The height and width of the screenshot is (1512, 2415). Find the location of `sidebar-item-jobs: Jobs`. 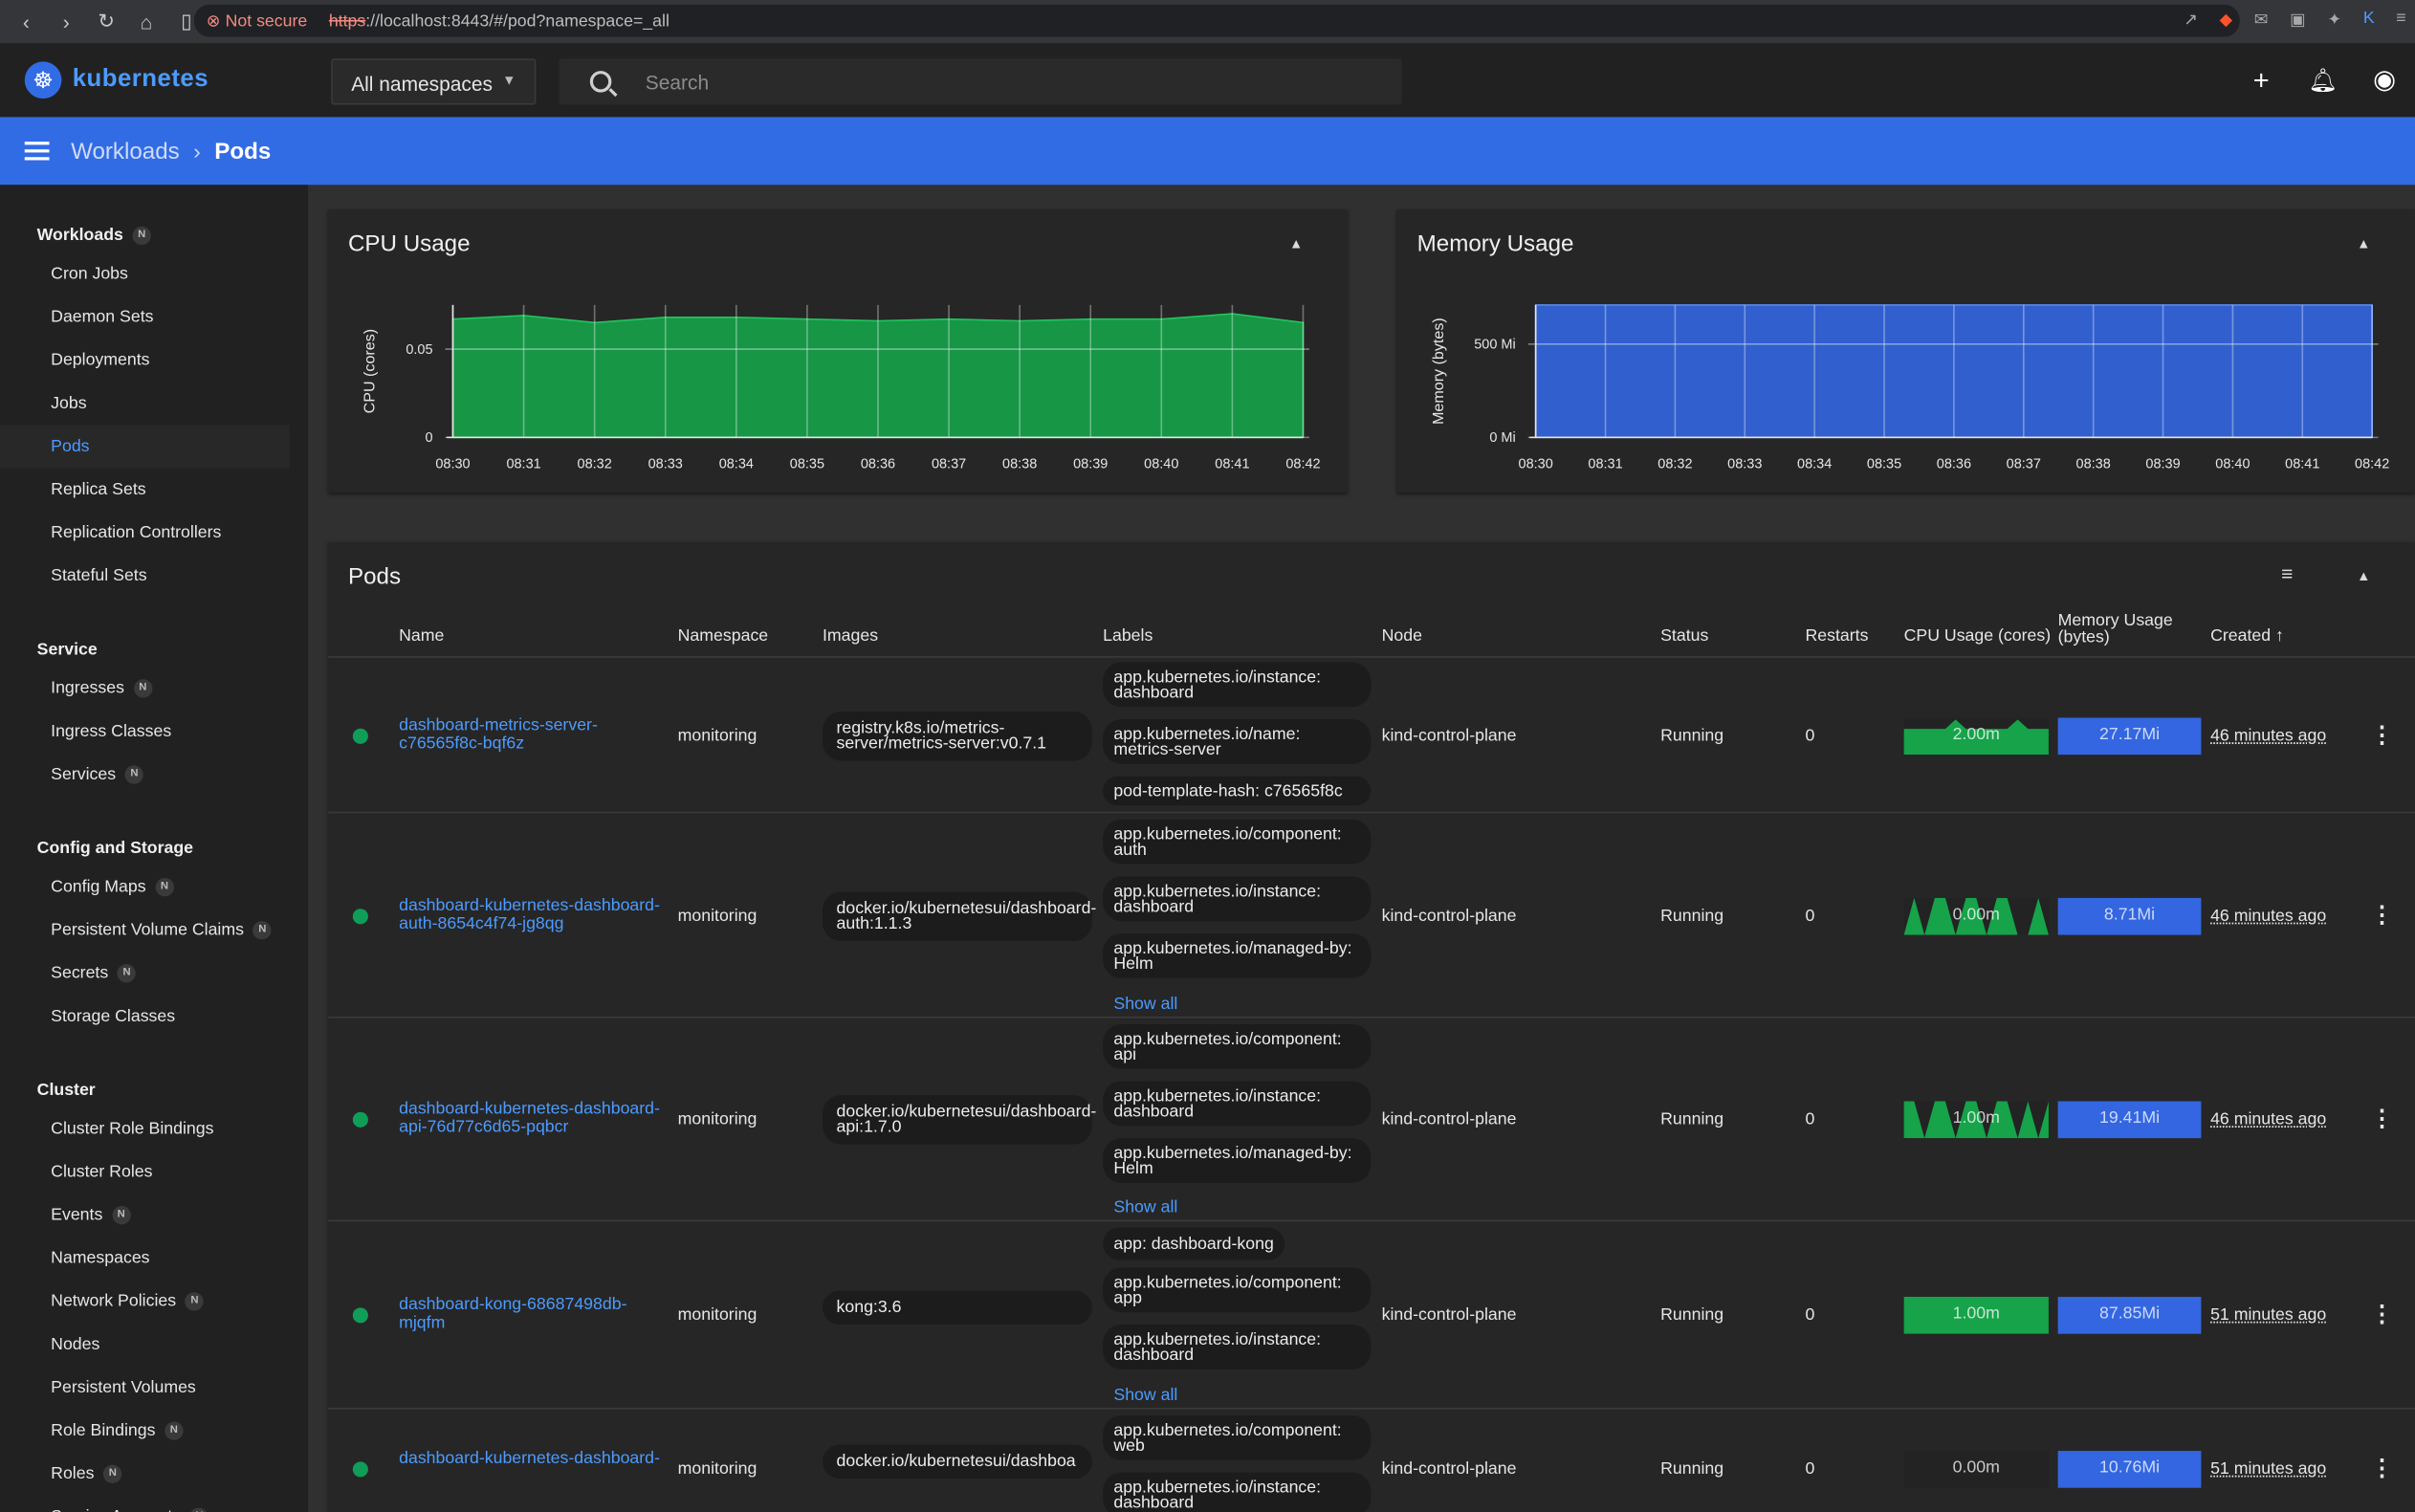

sidebar-item-jobs: Jobs is located at coordinates (154, 403).